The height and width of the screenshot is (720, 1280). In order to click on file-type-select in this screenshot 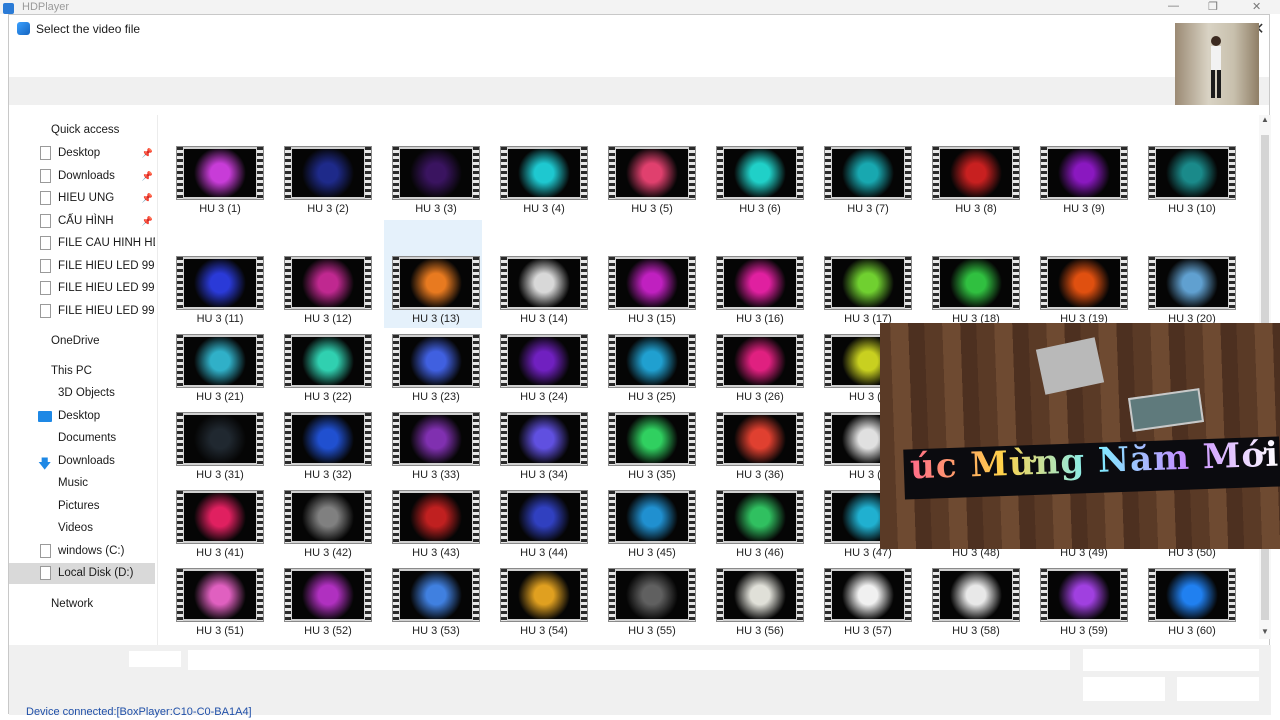, I will do `click(1171, 660)`.